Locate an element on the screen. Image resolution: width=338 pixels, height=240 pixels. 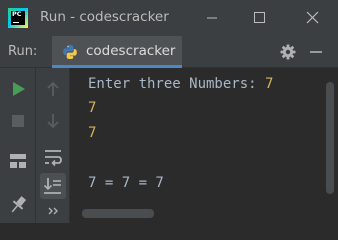
vertical-scrollbar is located at coordinates (330, 138).